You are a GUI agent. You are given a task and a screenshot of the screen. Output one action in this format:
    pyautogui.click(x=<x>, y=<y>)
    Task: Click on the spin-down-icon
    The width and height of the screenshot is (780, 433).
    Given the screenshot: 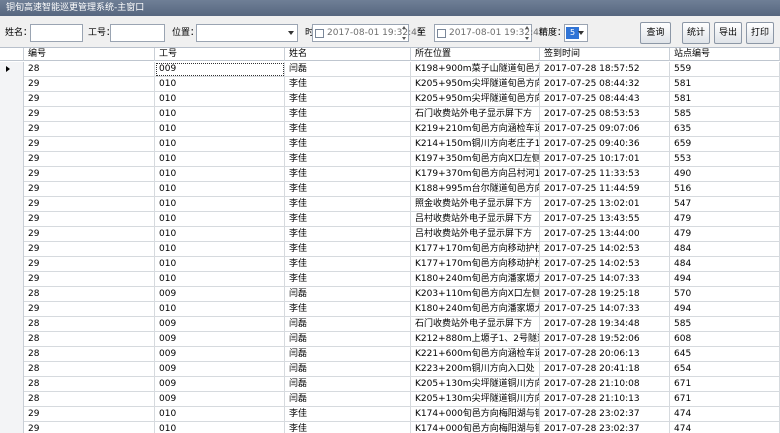 What is the action you would take?
    pyautogui.click(x=526, y=38)
    